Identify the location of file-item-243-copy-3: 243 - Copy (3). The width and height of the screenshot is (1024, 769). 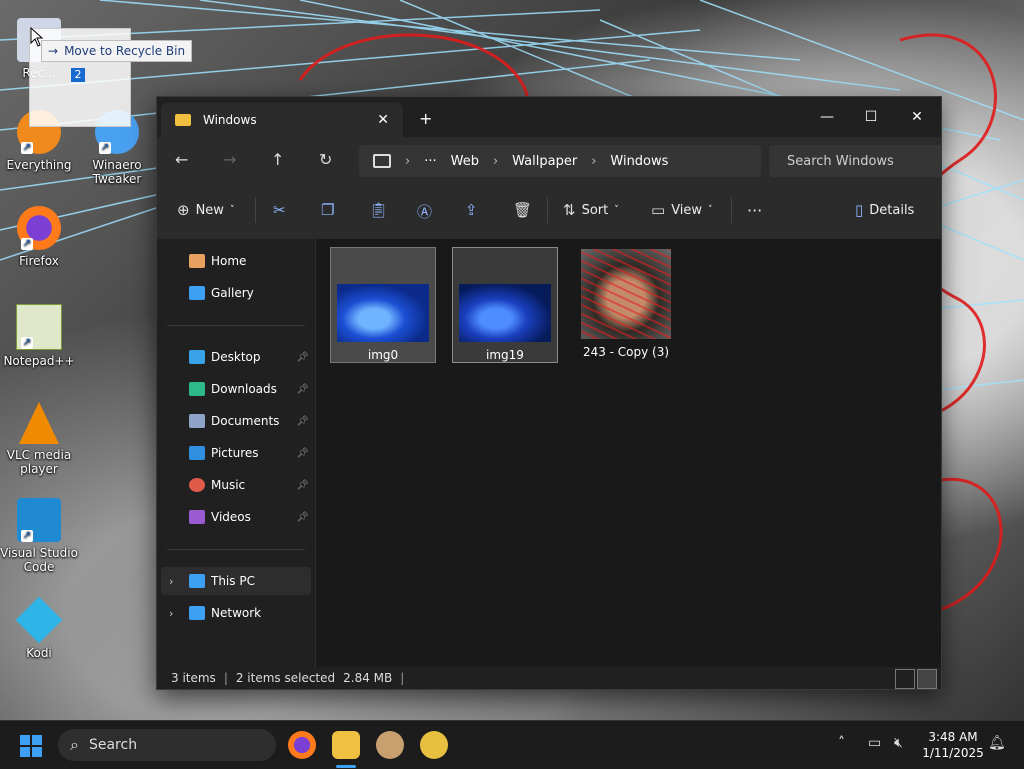
(626, 304).